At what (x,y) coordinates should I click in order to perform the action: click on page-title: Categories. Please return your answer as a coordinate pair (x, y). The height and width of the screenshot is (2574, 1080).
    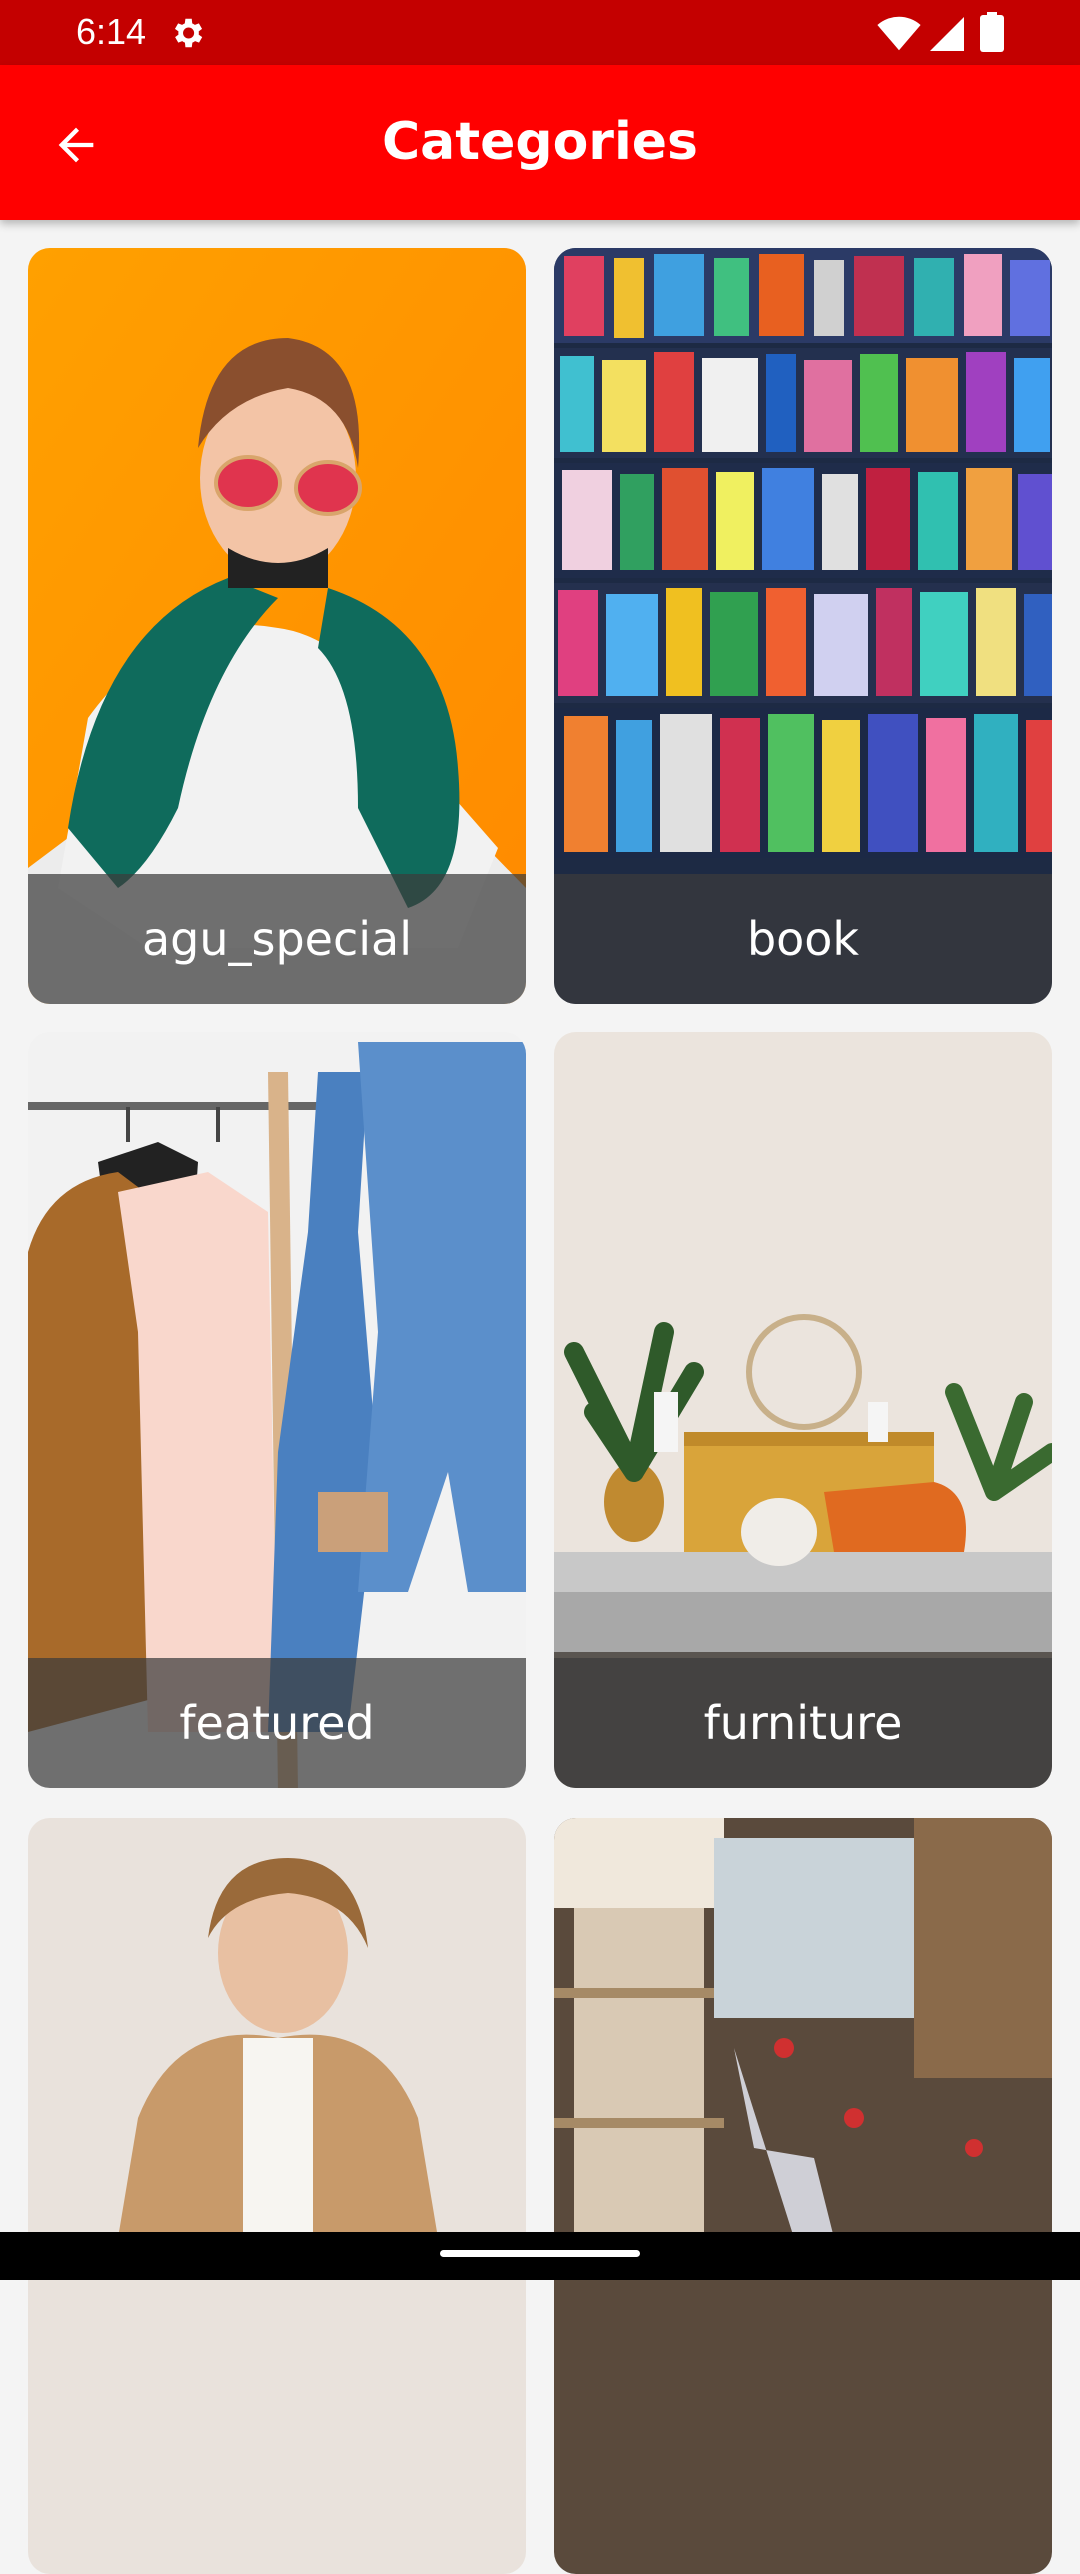
    Looking at the image, I should click on (539, 142).